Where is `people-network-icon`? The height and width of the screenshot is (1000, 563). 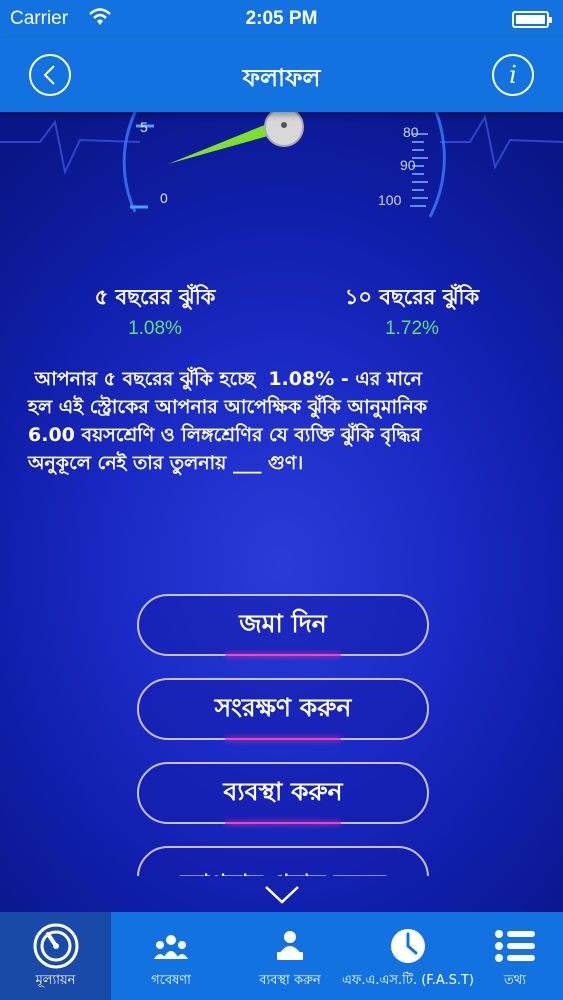 people-network-icon is located at coordinates (171, 947).